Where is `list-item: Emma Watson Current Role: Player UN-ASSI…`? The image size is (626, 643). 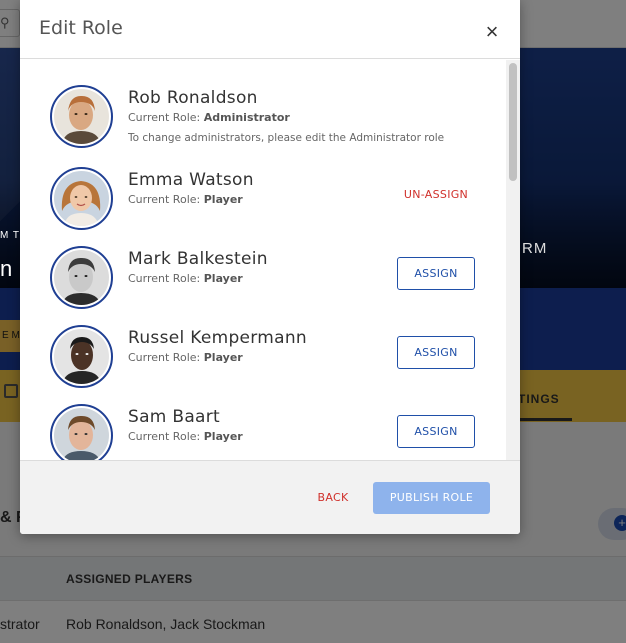 list-item: Emma Watson Current Role: Player UN-ASSI… is located at coordinates (263, 201).